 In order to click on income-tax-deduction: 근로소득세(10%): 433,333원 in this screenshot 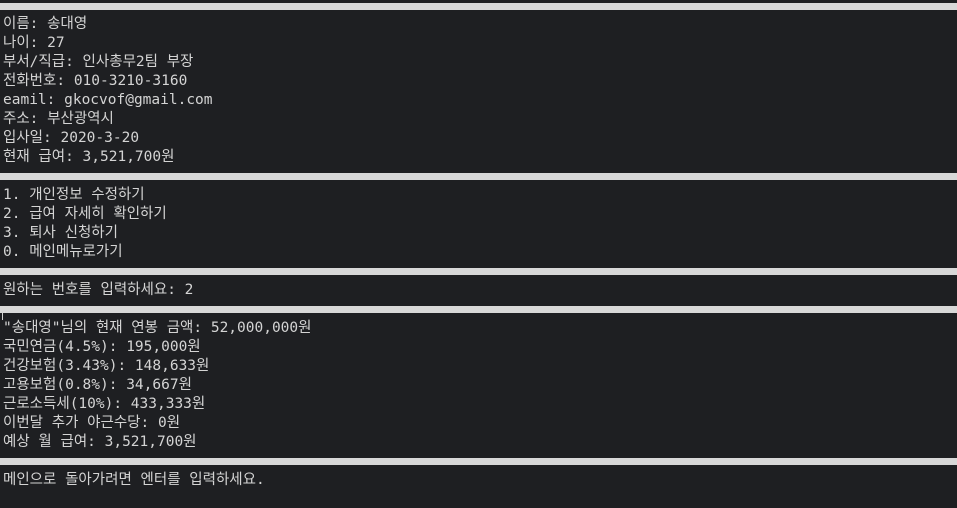, I will do `click(104, 404)`.